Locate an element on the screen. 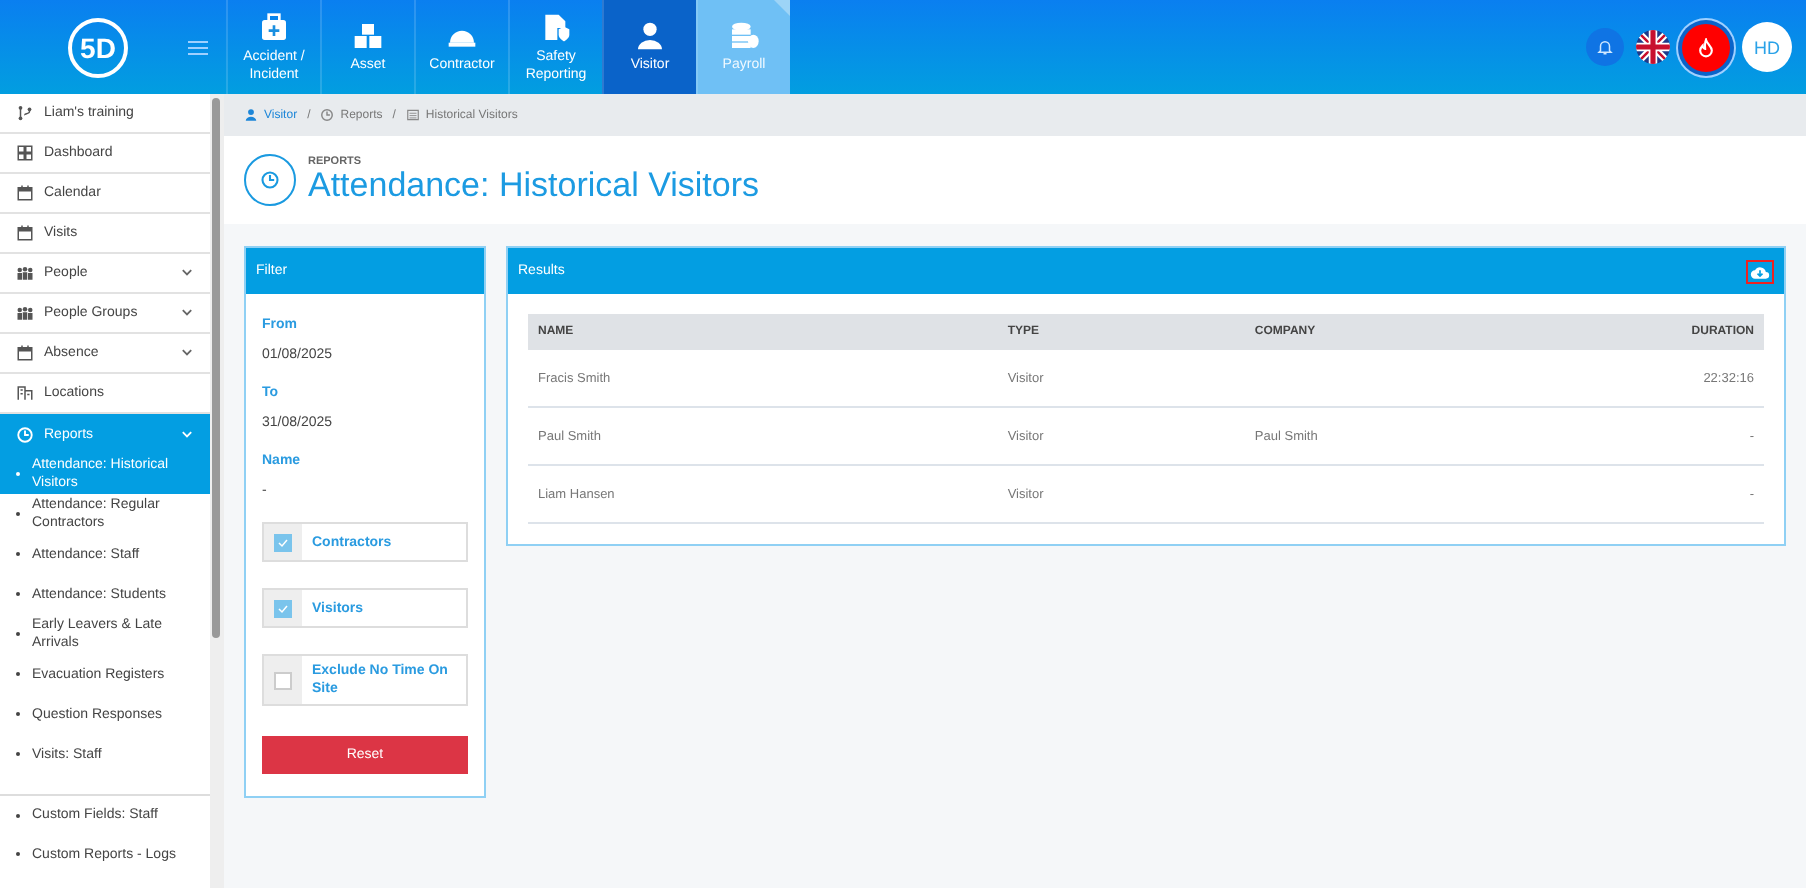 The image size is (1806, 888). boxes-icon is located at coordinates (368, 36).